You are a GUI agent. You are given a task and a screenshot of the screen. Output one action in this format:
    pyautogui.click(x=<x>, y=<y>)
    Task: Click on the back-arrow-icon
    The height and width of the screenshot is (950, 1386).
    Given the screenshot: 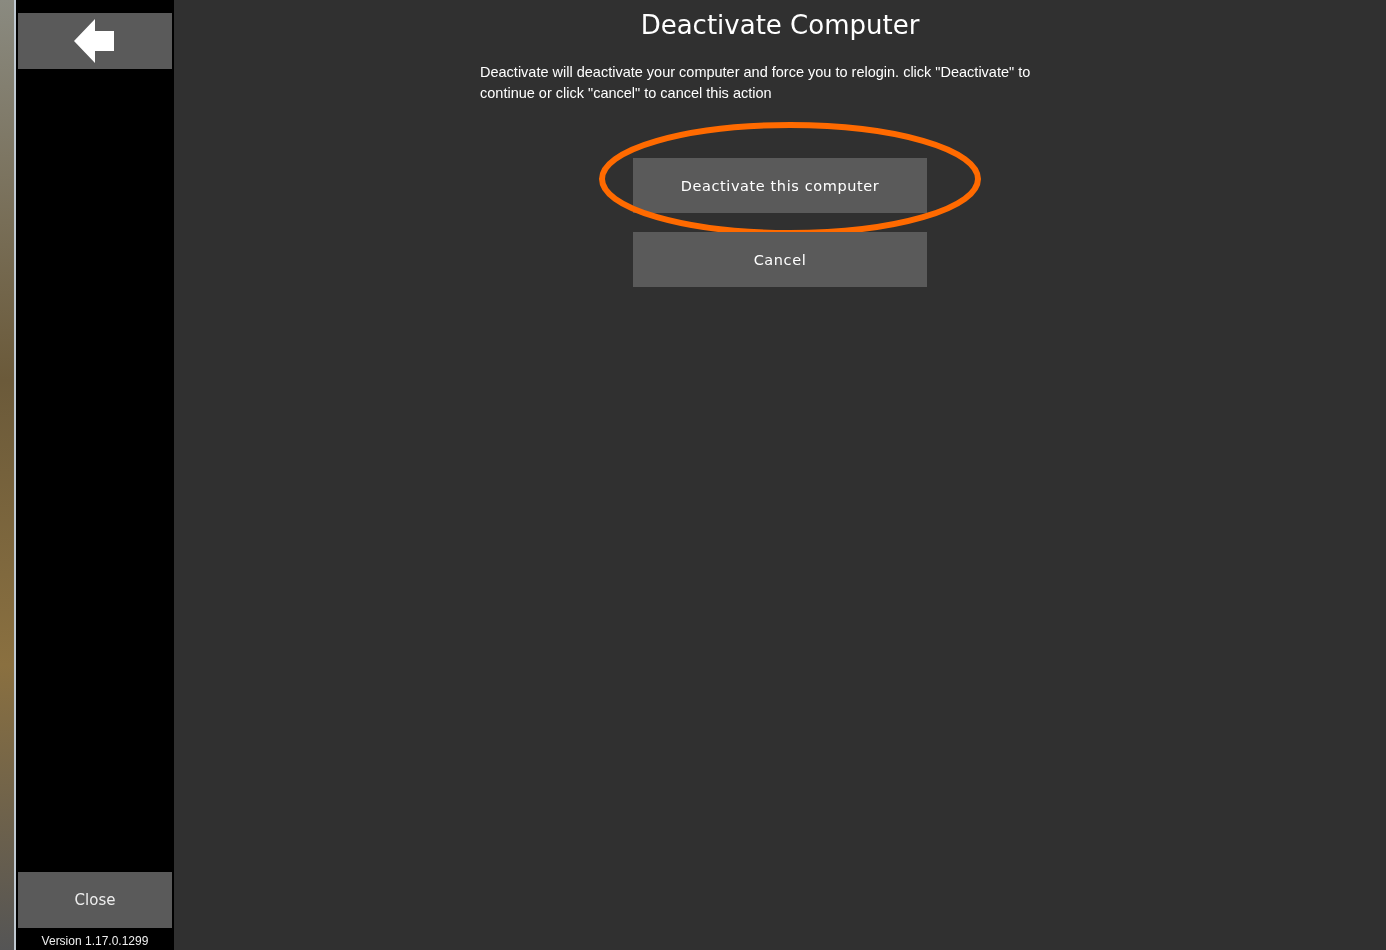 What is the action you would take?
    pyautogui.click(x=95, y=41)
    